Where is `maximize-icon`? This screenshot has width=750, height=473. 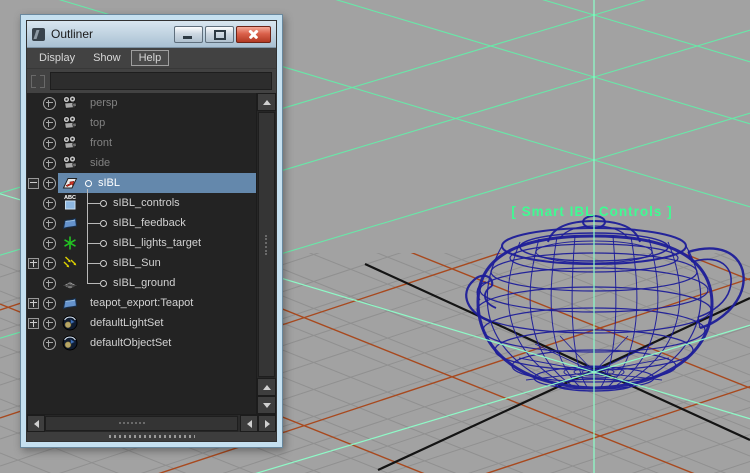 maximize-icon is located at coordinates (220, 34).